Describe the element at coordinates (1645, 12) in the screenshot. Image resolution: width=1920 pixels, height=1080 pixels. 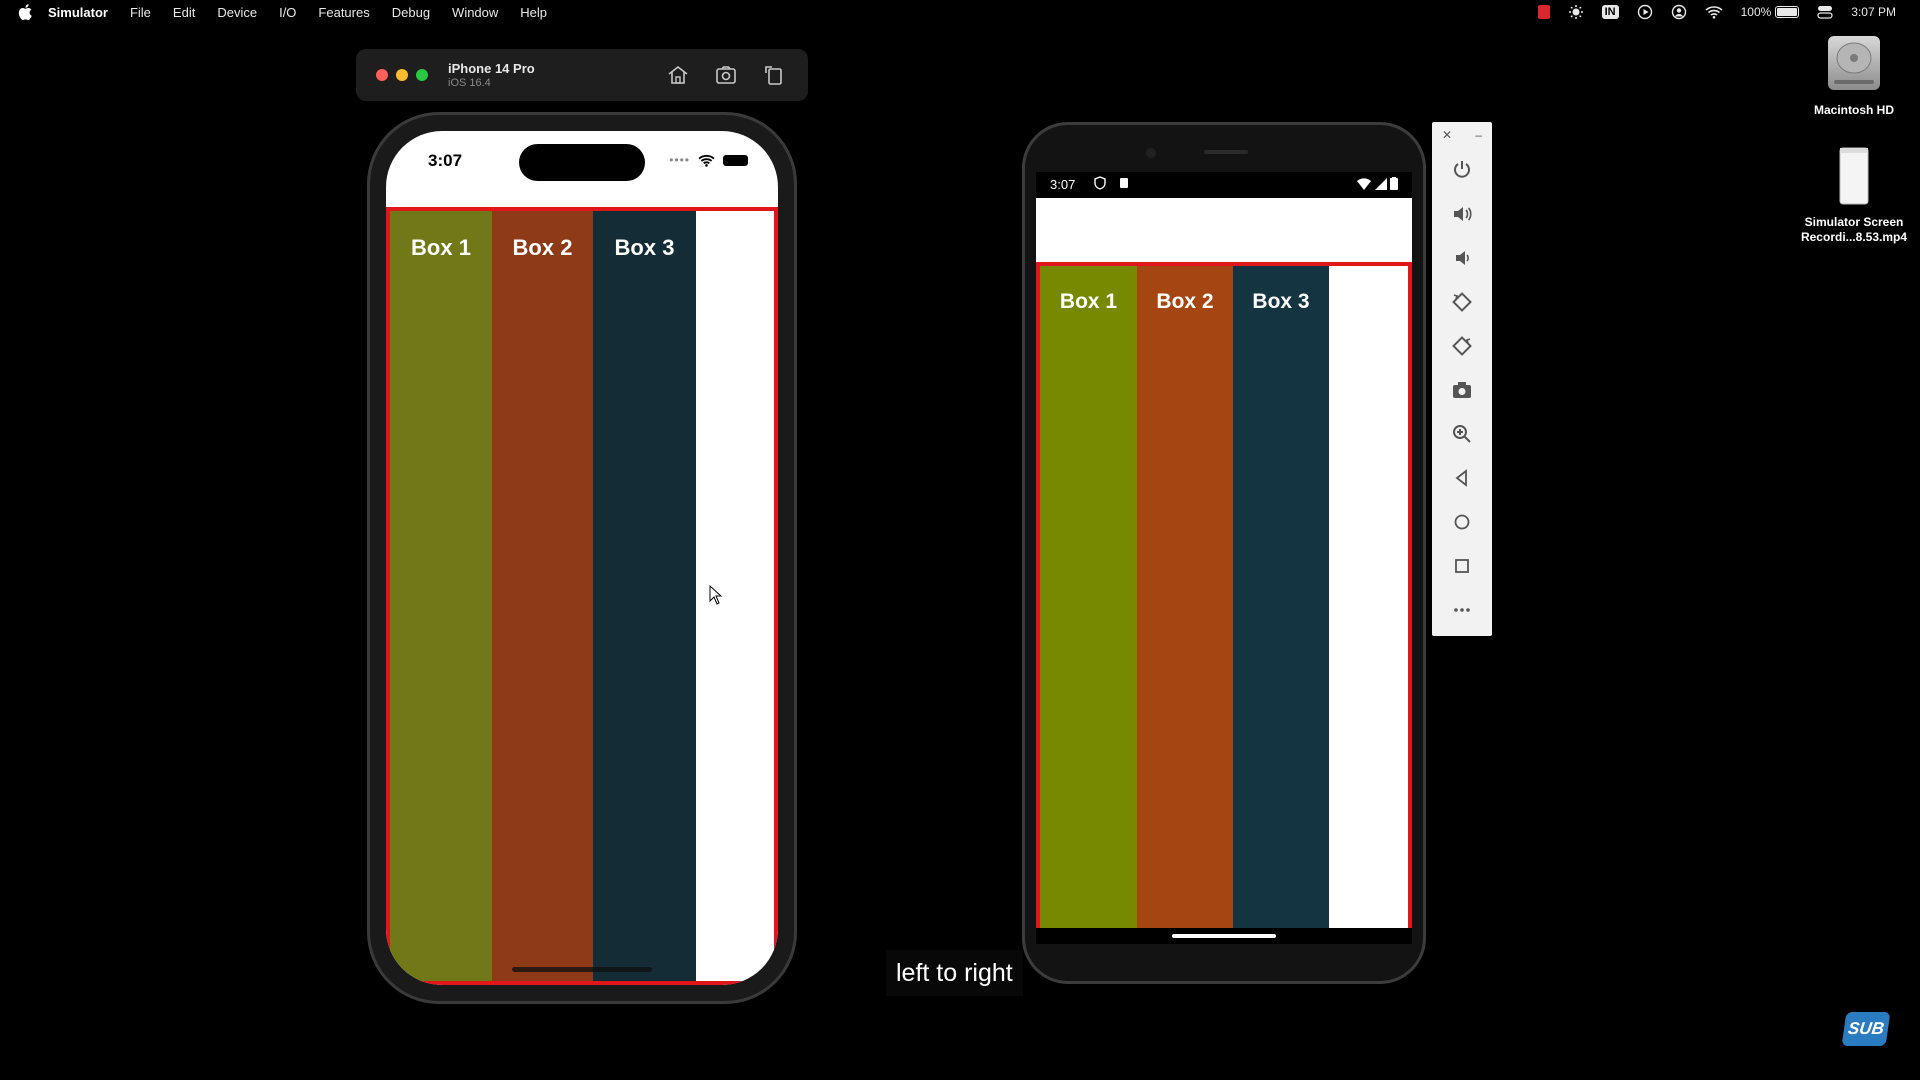
I see `play-icon` at that location.